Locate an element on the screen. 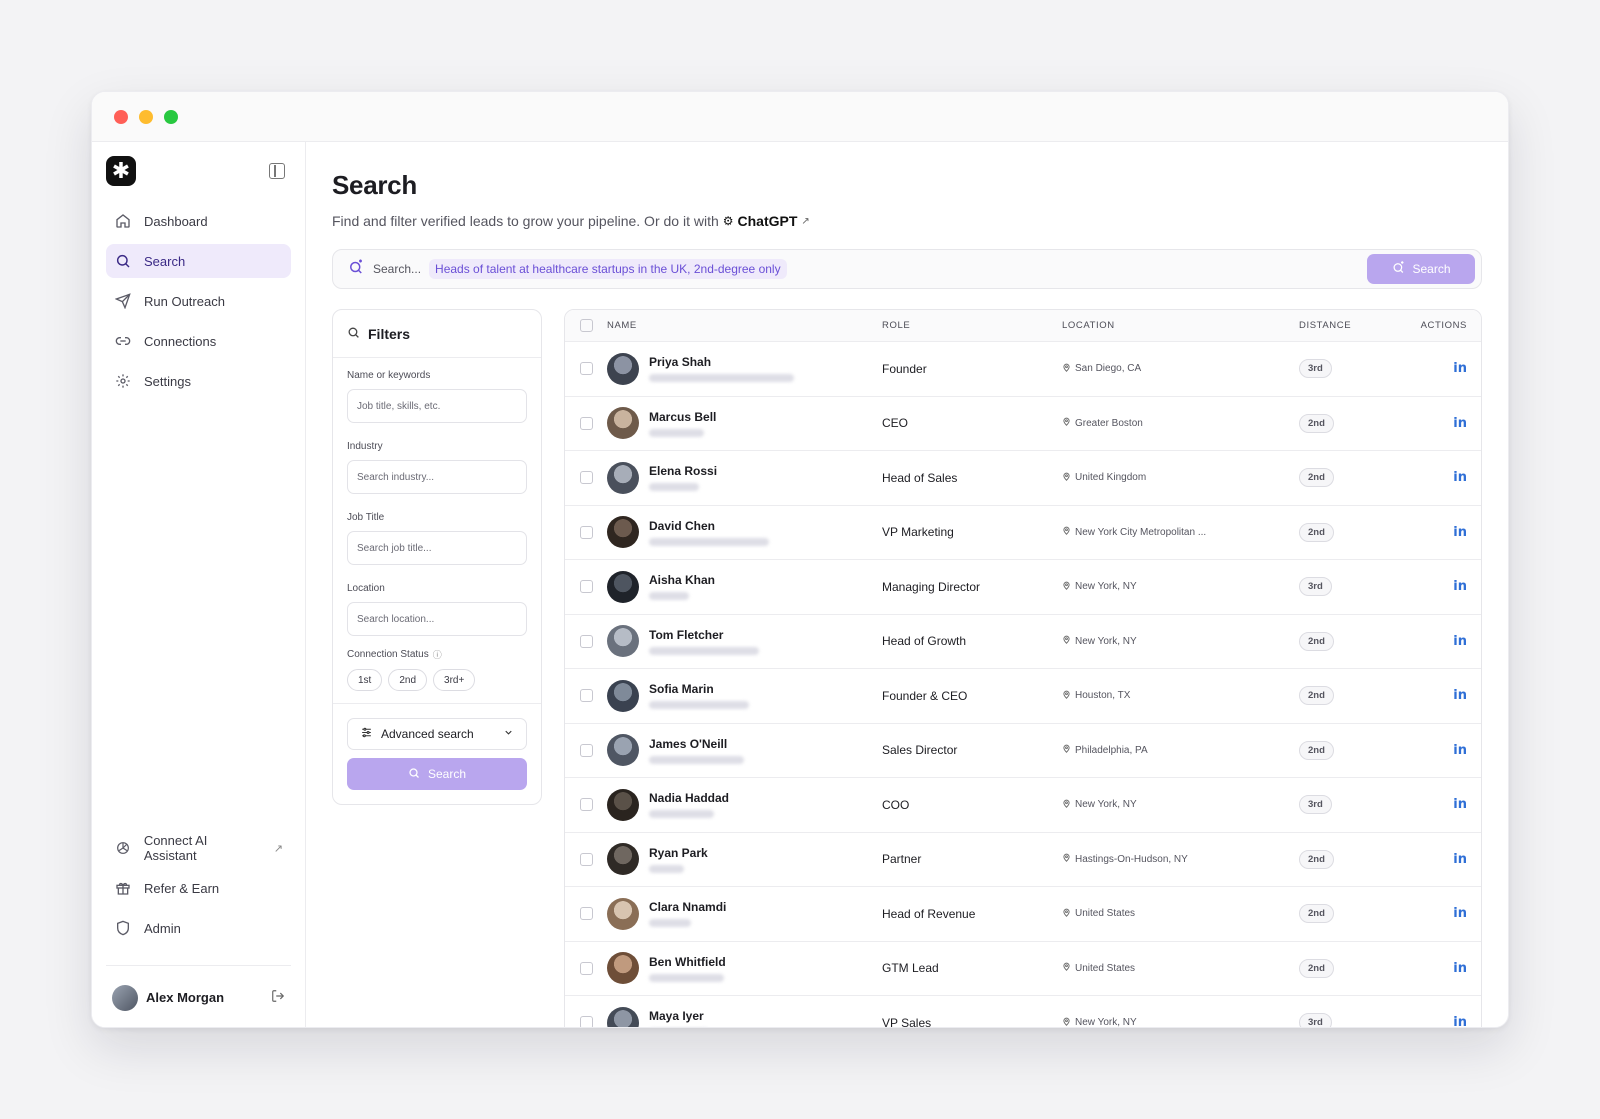 This screenshot has height=1119, width=1600. maximize-window-button is located at coordinates (171, 116).